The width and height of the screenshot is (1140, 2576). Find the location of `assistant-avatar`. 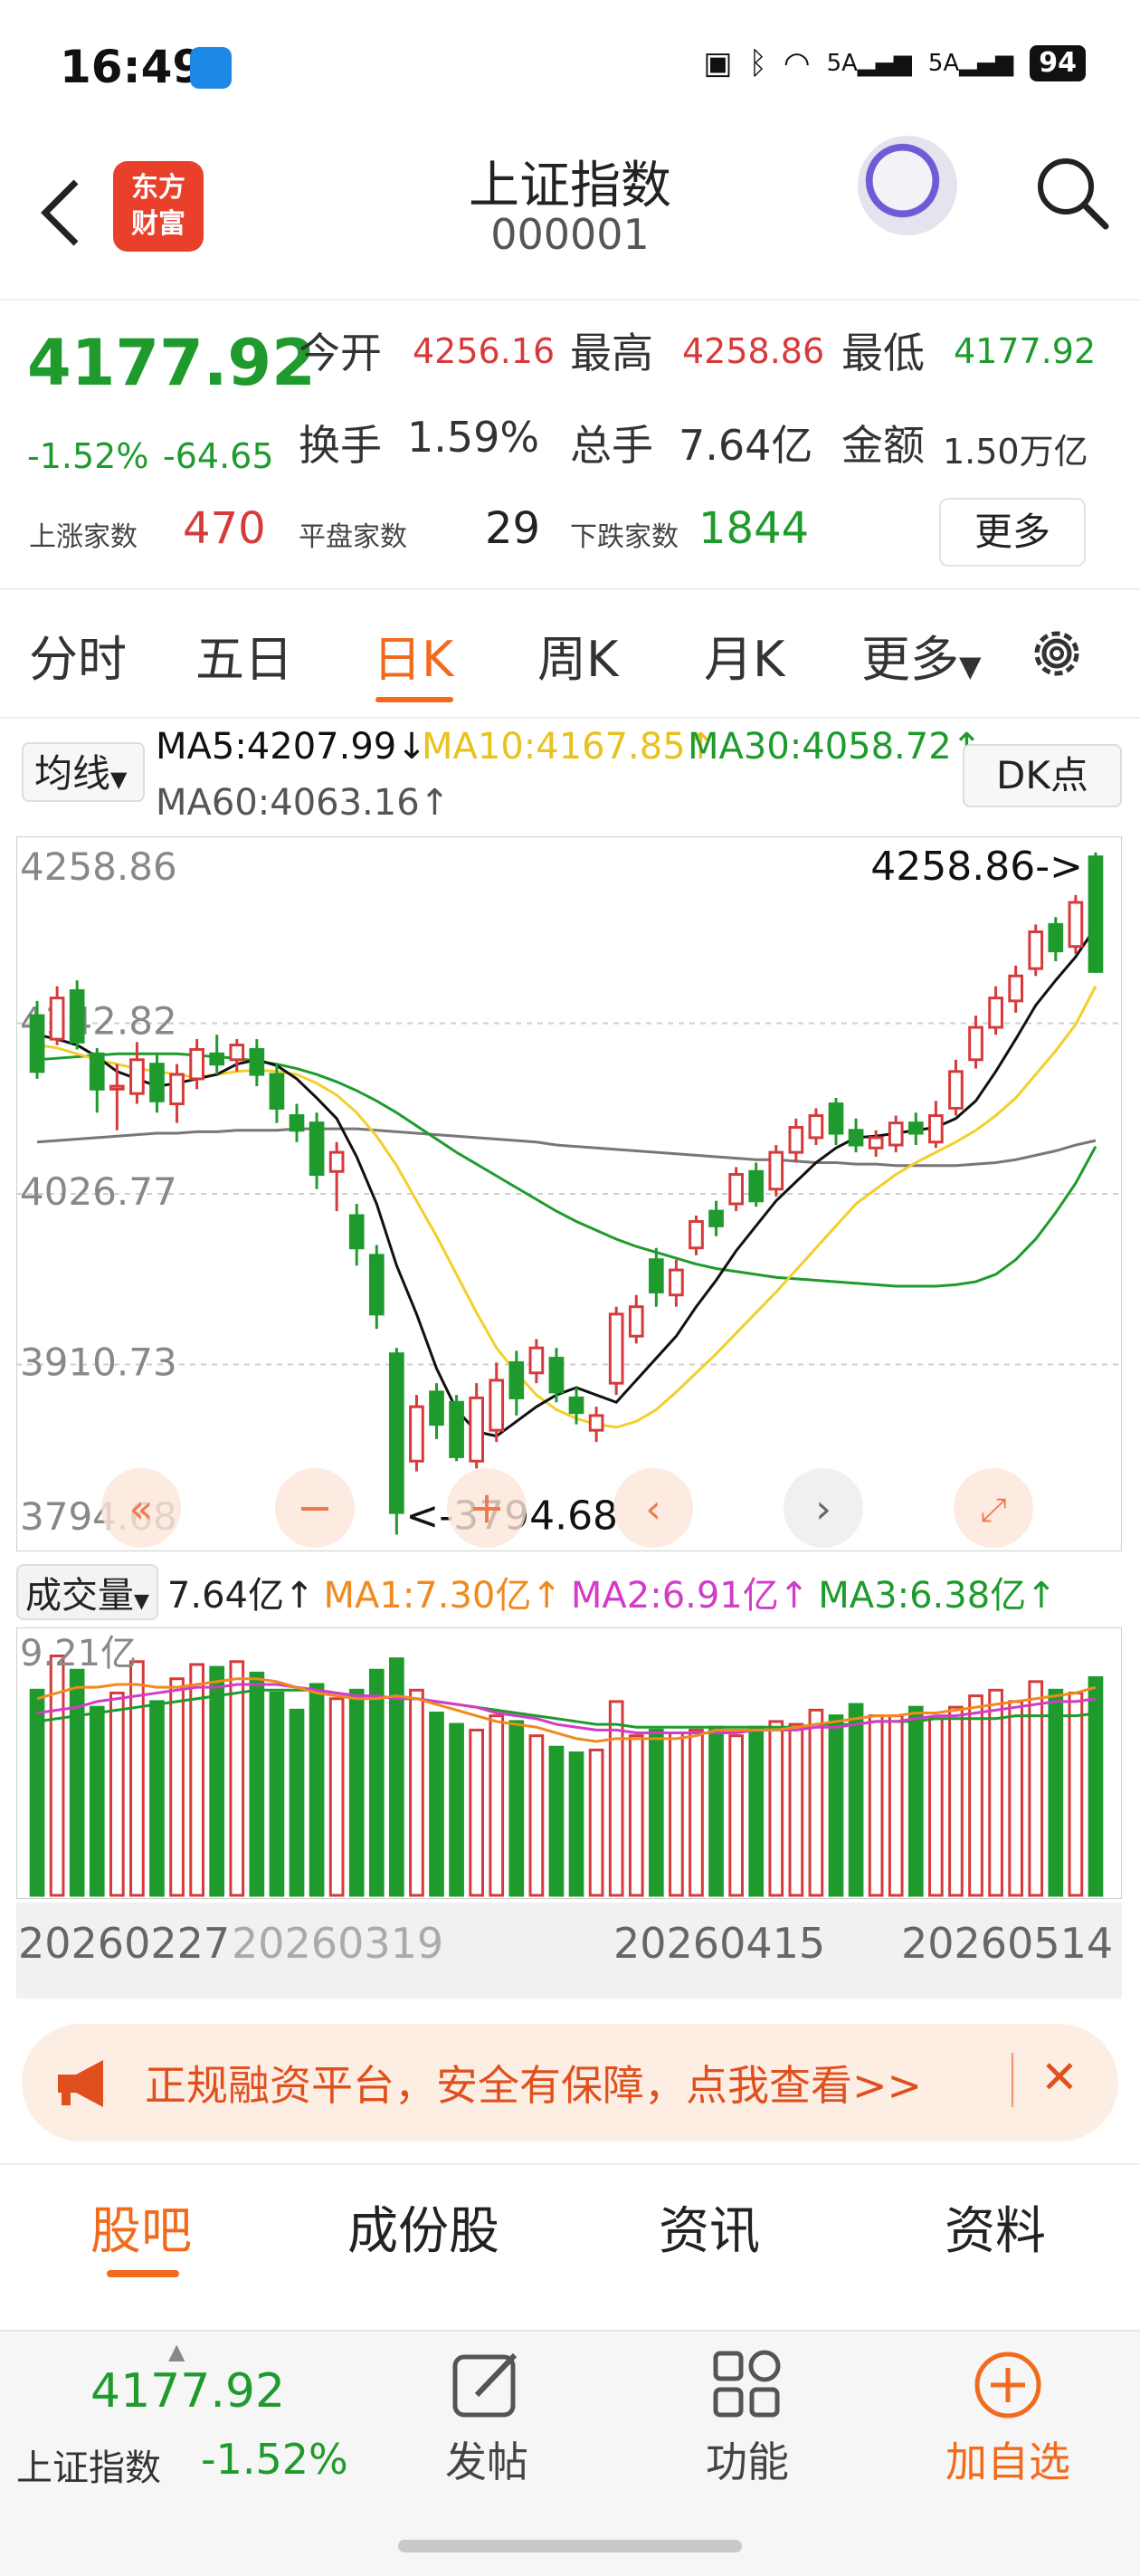

assistant-avatar is located at coordinates (908, 186).